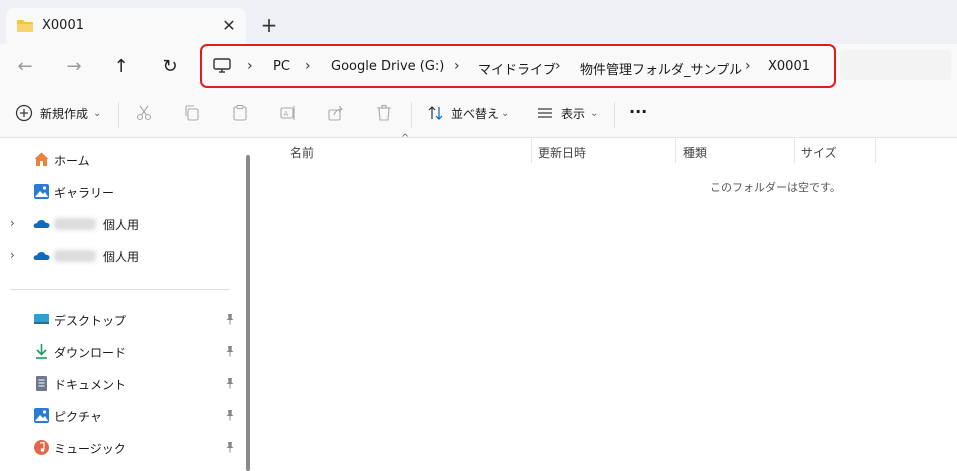 This screenshot has height=471, width=957. Describe the element at coordinates (41, 319) in the screenshot. I see `desktop-icon` at that location.